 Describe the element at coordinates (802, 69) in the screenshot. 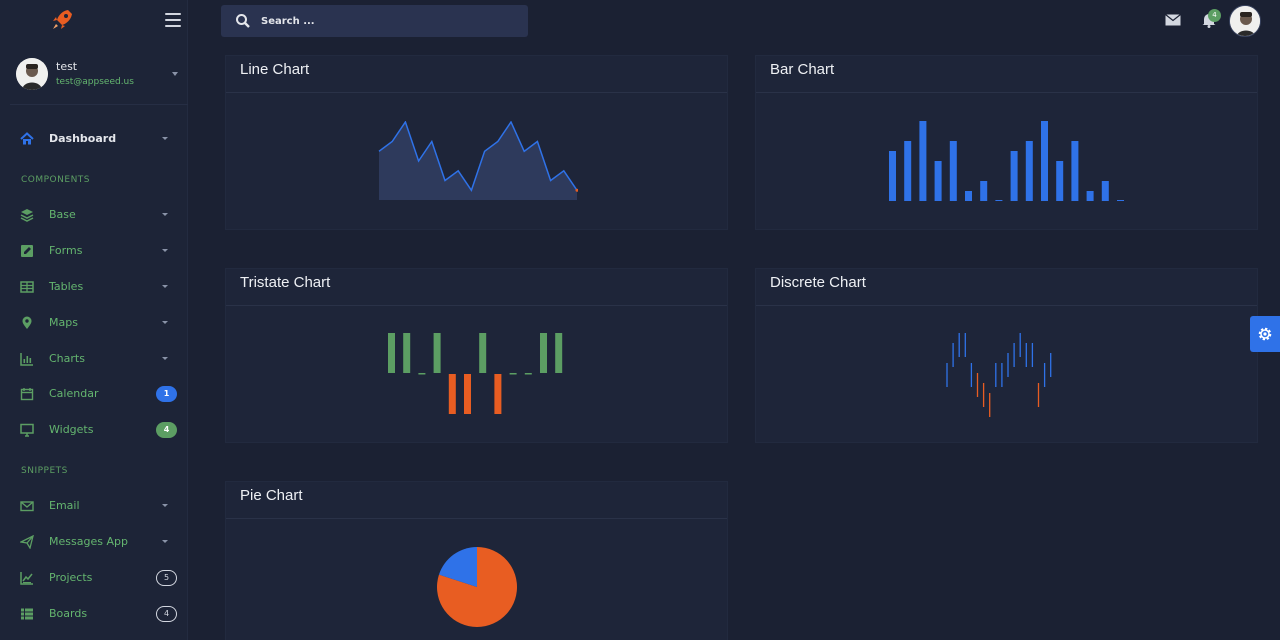

I see `card-title: Bar Chart` at that location.